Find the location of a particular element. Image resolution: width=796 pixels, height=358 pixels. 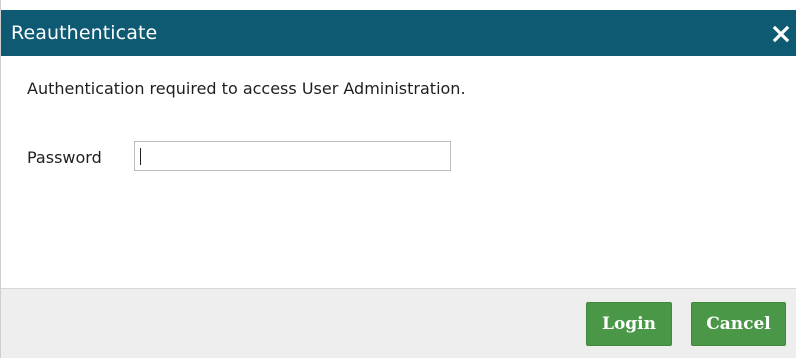

password-label: Password is located at coordinates (64, 157).